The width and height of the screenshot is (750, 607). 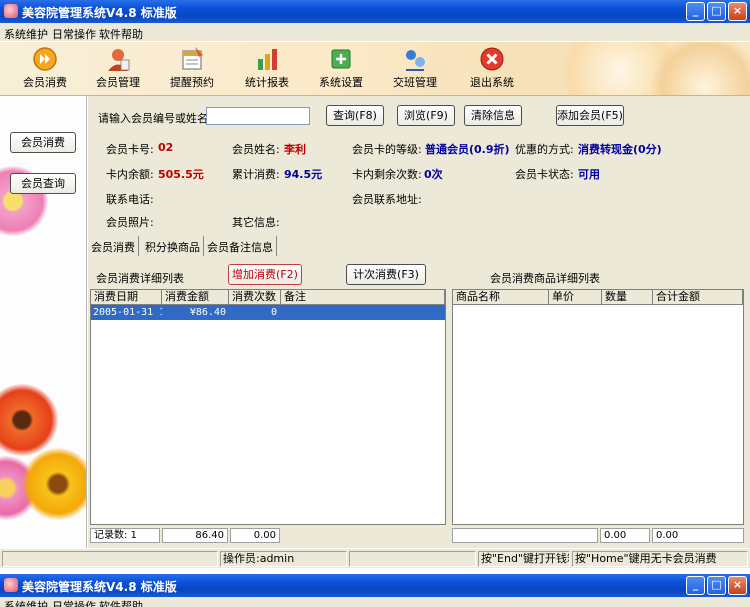 What do you see at coordinates (99, 13) in the screenshot?
I see `window-title: 美容院管理系统V4.8 标准版` at bounding box center [99, 13].